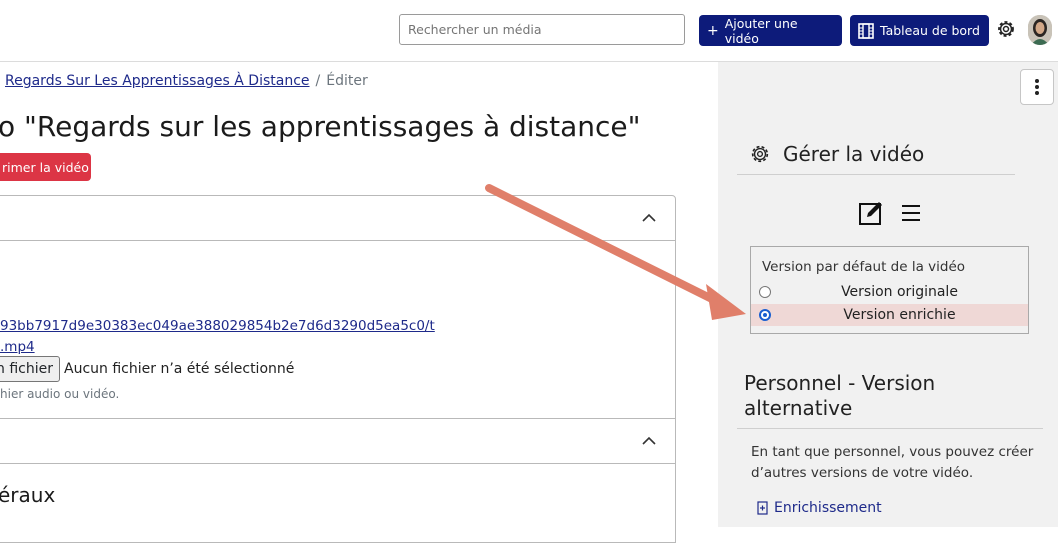 The height and width of the screenshot is (543, 1058). Describe the element at coordinates (930, 30) in the screenshot. I see `dashboard-label: Tableau de bord` at that location.